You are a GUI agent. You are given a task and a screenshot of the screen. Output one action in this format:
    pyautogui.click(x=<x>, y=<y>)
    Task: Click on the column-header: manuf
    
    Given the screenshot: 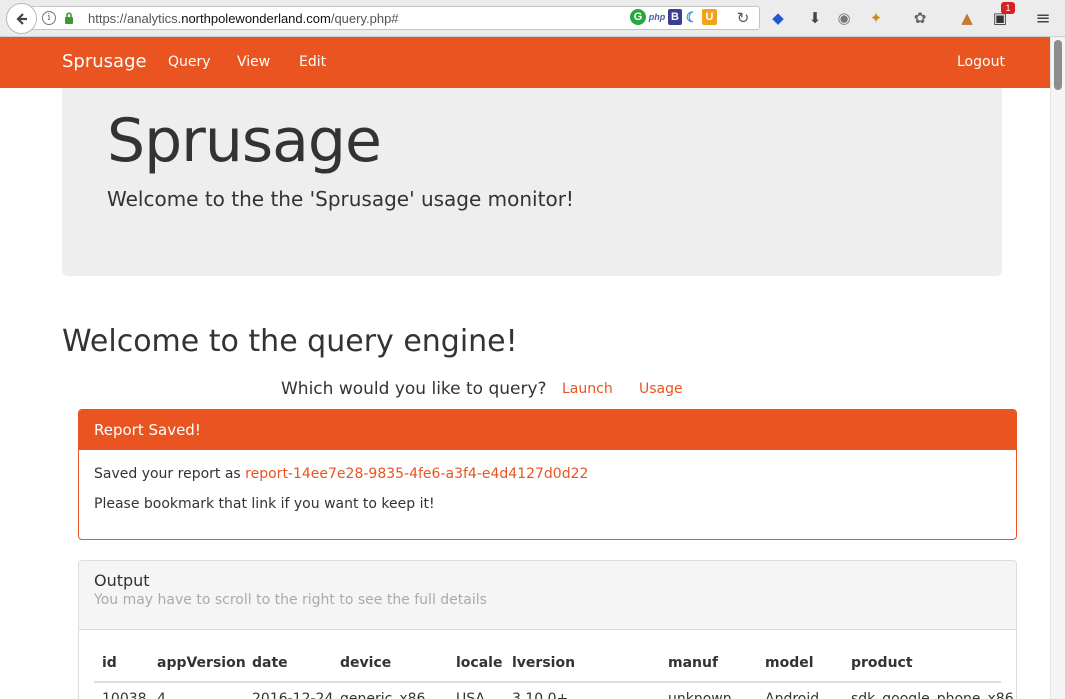 What is the action you would take?
    pyautogui.click(x=693, y=663)
    